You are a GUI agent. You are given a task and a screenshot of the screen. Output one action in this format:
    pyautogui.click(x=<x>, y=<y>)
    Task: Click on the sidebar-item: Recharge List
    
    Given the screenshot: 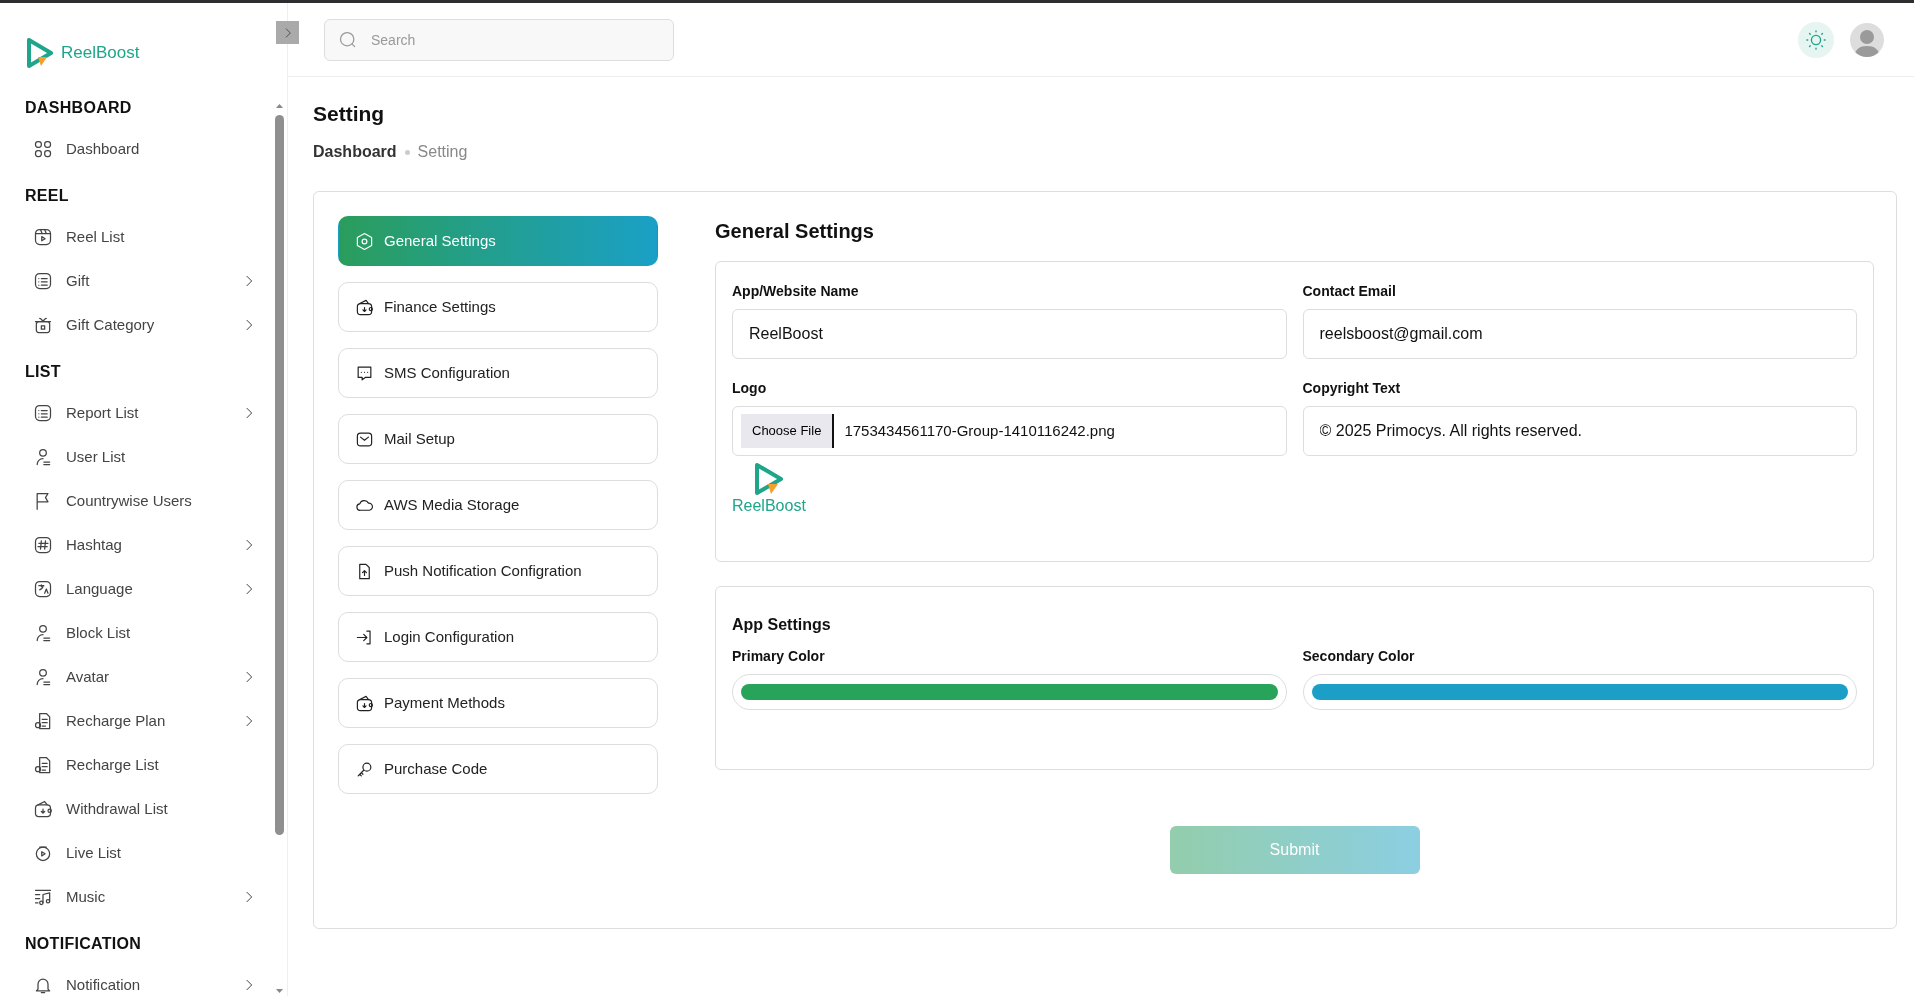 What is the action you would take?
    pyautogui.click(x=141, y=765)
    